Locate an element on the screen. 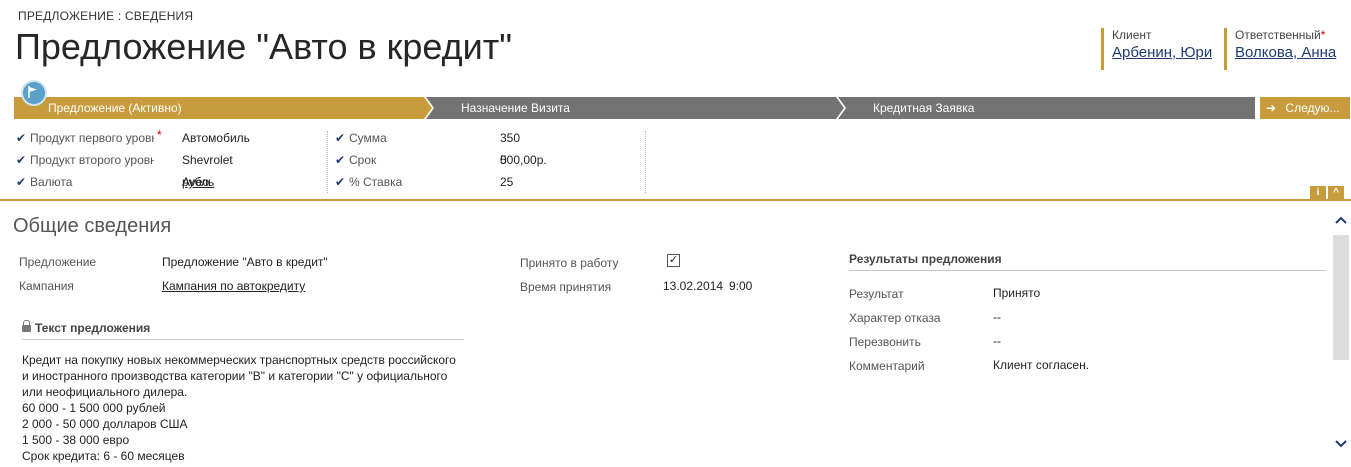  accepted-time: 9:00 is located at coordinates (740, 286).